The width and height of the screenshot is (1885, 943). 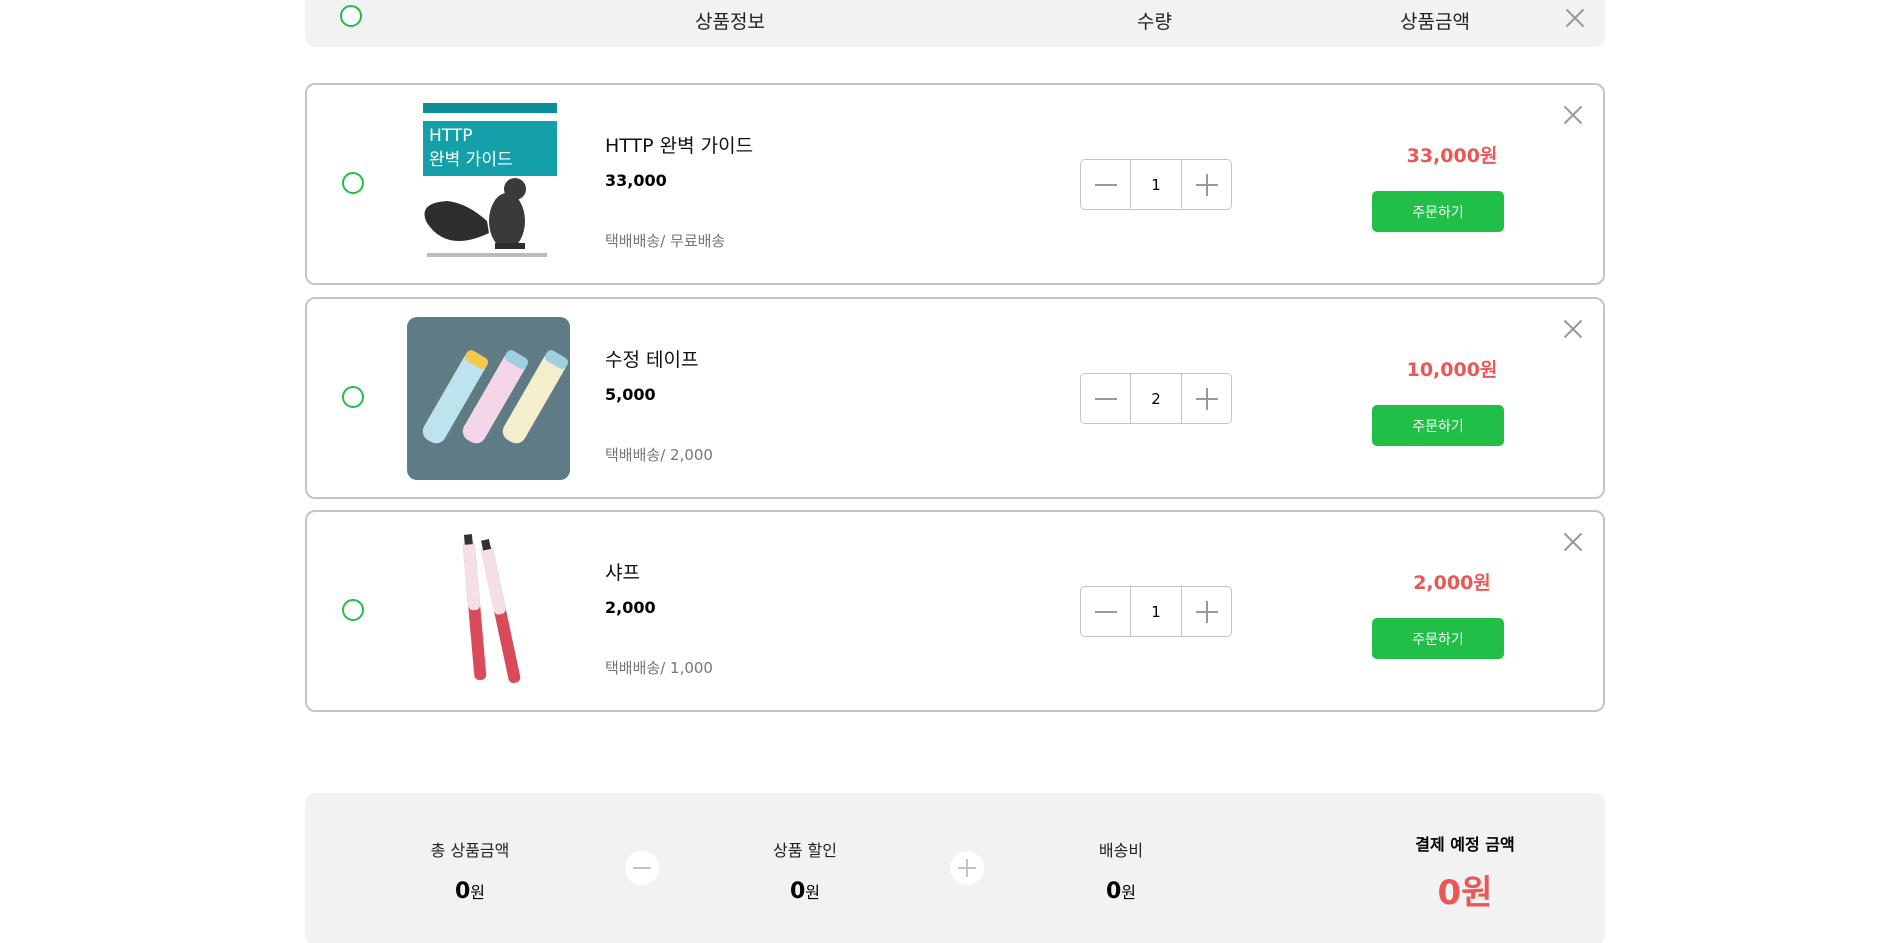 What do you see at coordinates (659, 455) in the screenshot?
I see `delivery-info: 택배배송/ 2,000` at bounding box center [659, 455].